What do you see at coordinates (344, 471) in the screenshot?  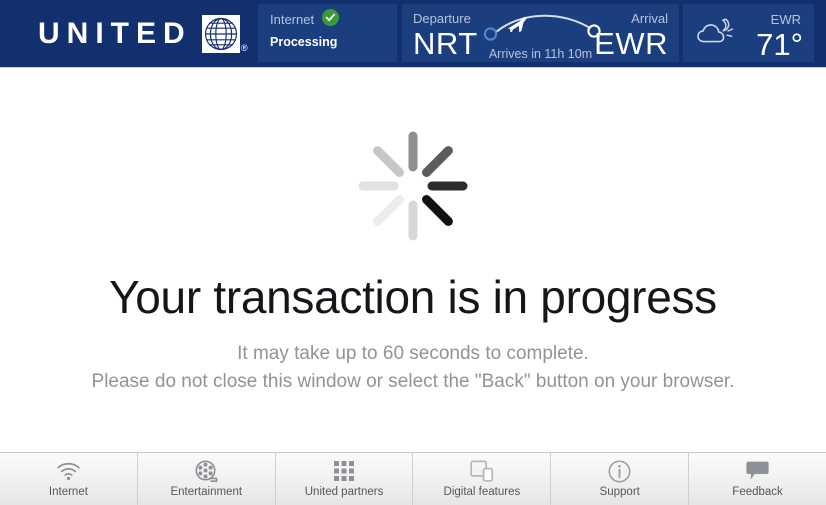 I see `grid-apps-icon` at bounding box center [344, 471].